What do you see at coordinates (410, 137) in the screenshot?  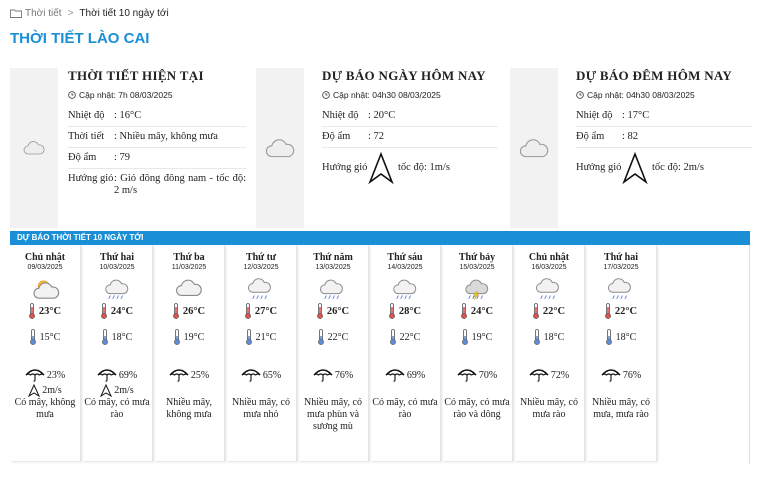 I see `today-row-humidity: Độ ẩm: 72` at bounding box center [410, 137].